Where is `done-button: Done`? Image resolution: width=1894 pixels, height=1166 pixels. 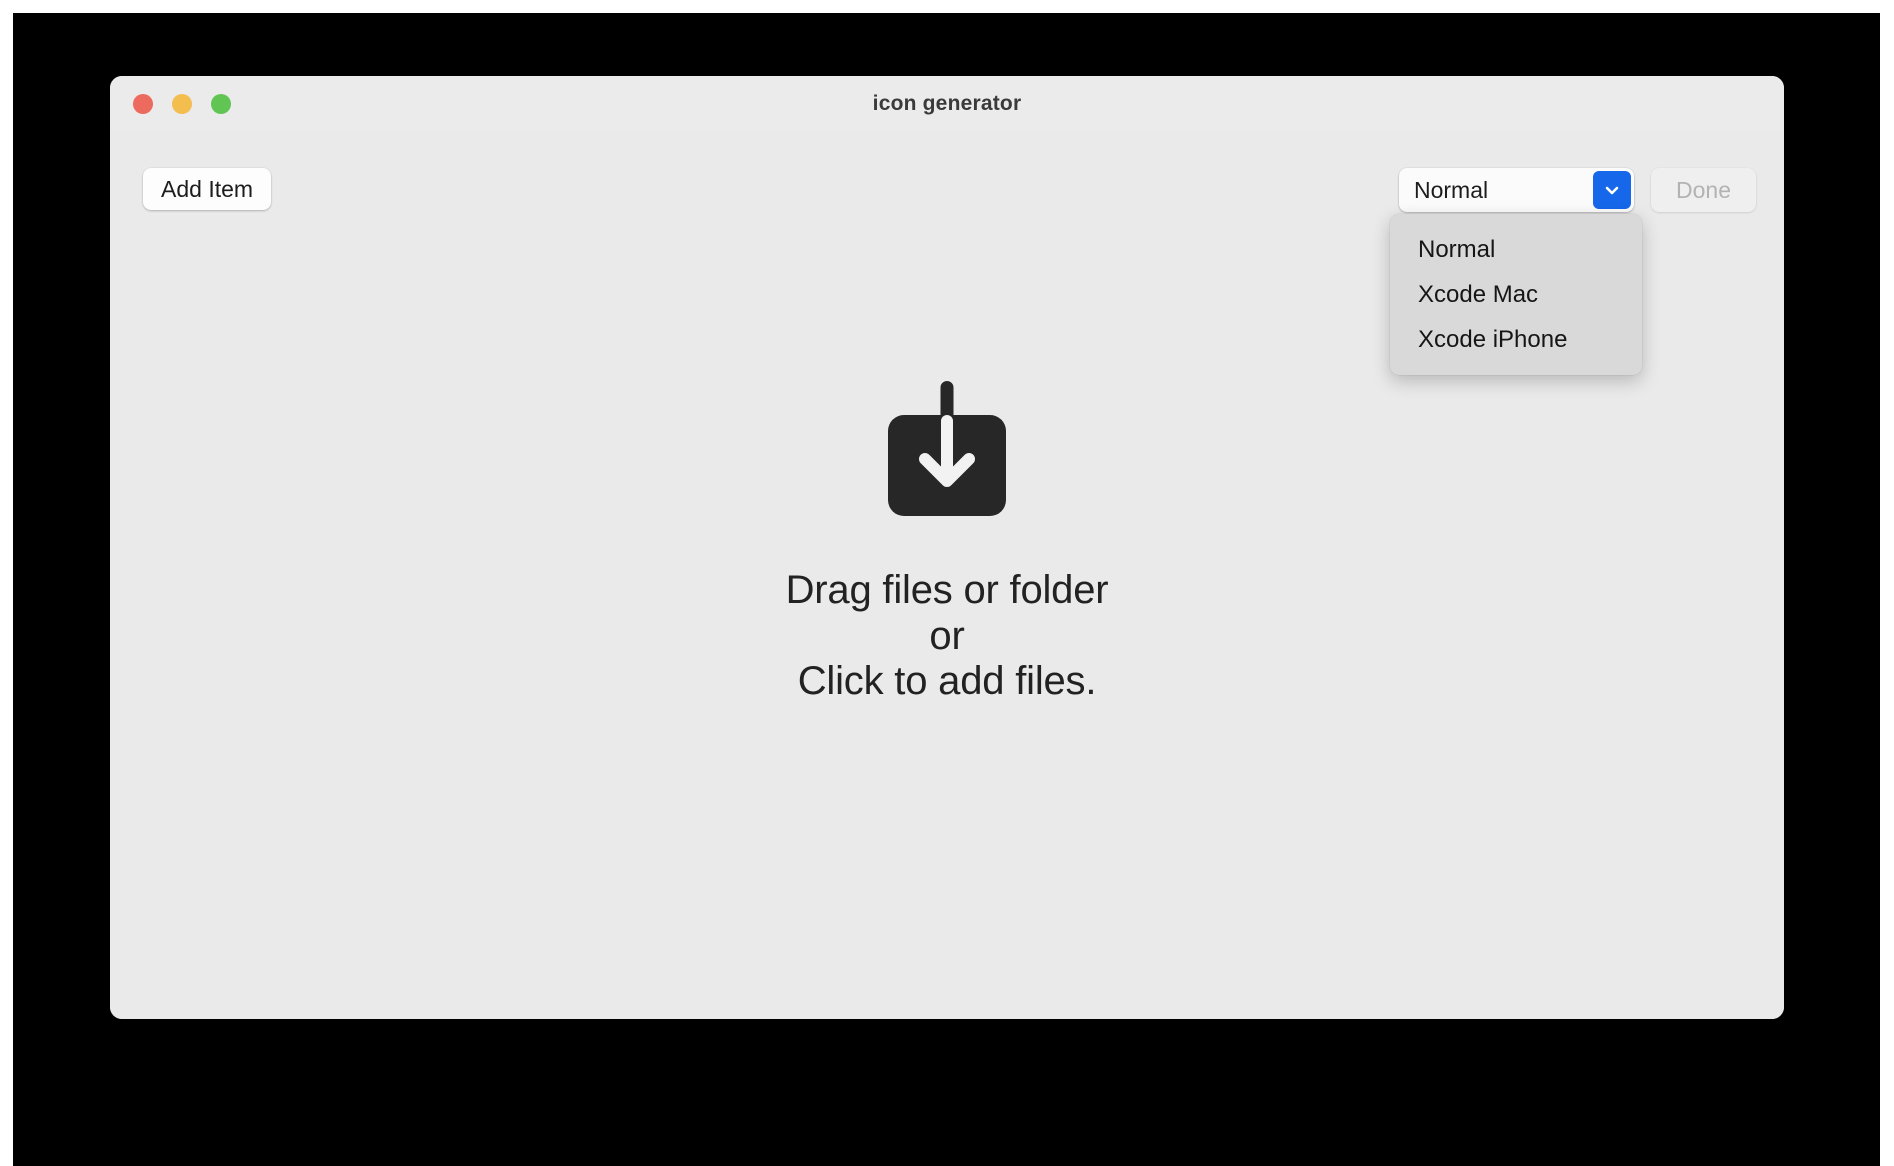 done-button: Done is located at coordinates (1703, 190).